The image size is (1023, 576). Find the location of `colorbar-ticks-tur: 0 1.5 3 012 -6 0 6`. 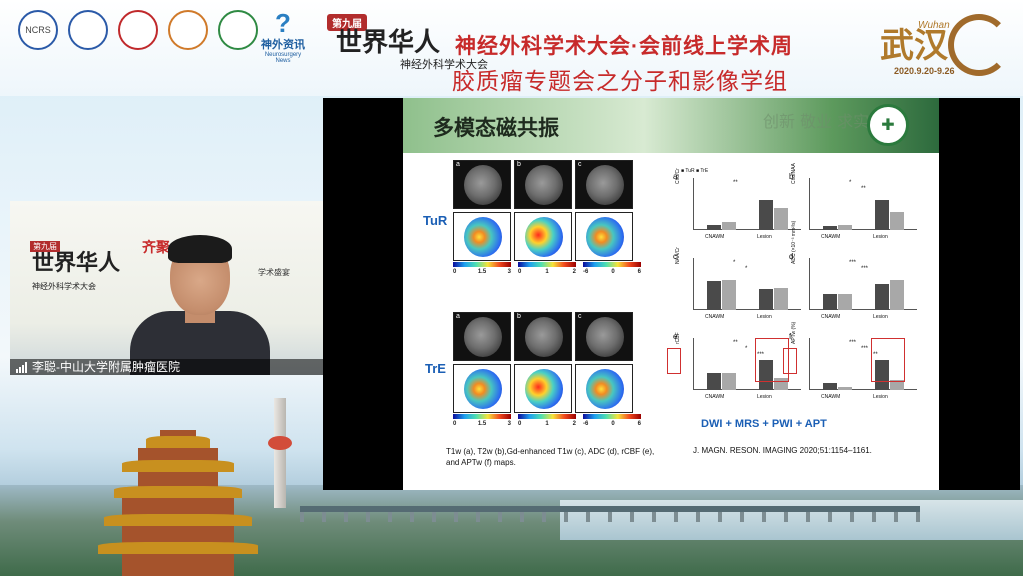

colorbar-ticks-tur: 0 1.5 3 012 -6 0 6 is located at coordinates (547, 272).